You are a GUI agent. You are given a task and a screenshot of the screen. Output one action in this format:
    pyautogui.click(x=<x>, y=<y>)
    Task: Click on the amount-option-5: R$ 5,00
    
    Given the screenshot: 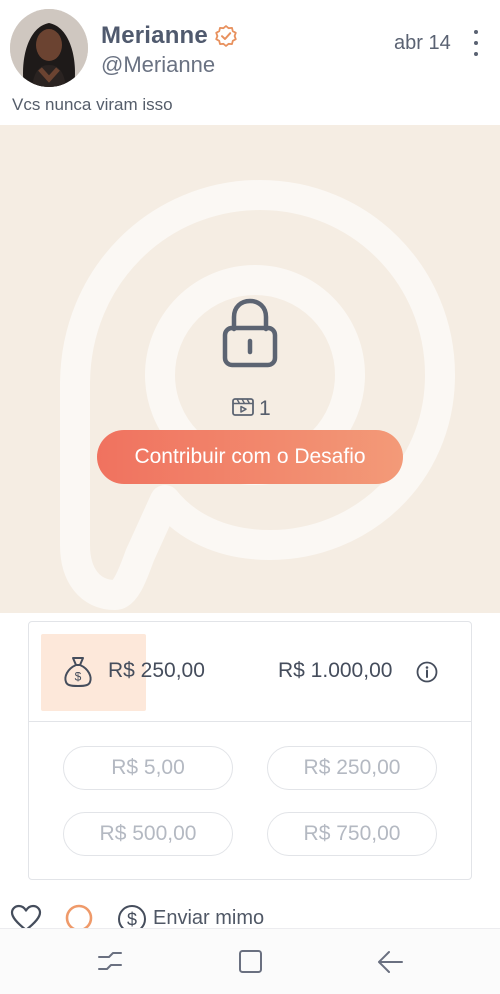 What is the action you would take?
    pyautogui.click(x=148, y=768)
    